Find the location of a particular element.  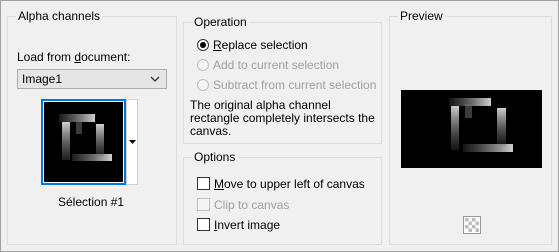

selection-thumbnail-frame is located at coordinates (83, 142).